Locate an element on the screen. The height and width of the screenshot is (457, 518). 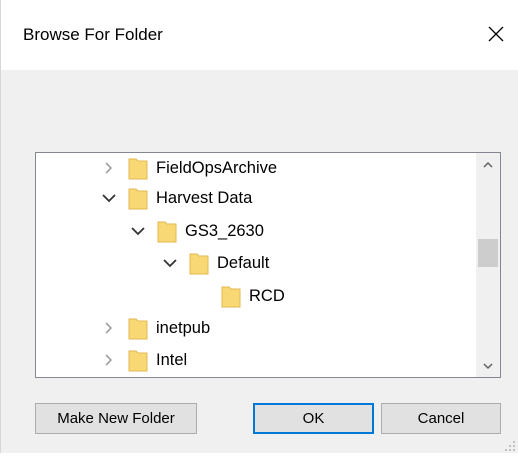
window-title: Browse For Folder is located at coordinates (93, 34).